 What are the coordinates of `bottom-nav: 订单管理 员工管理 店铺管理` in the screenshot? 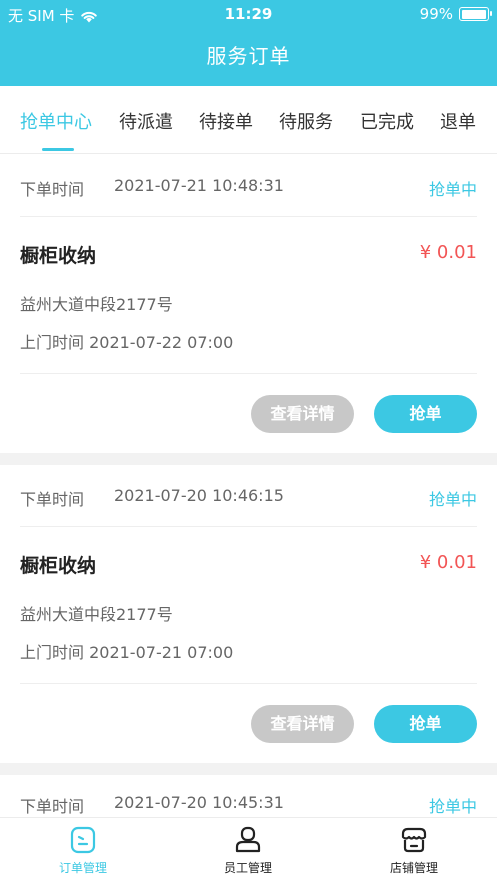 It's located at (248, 850).